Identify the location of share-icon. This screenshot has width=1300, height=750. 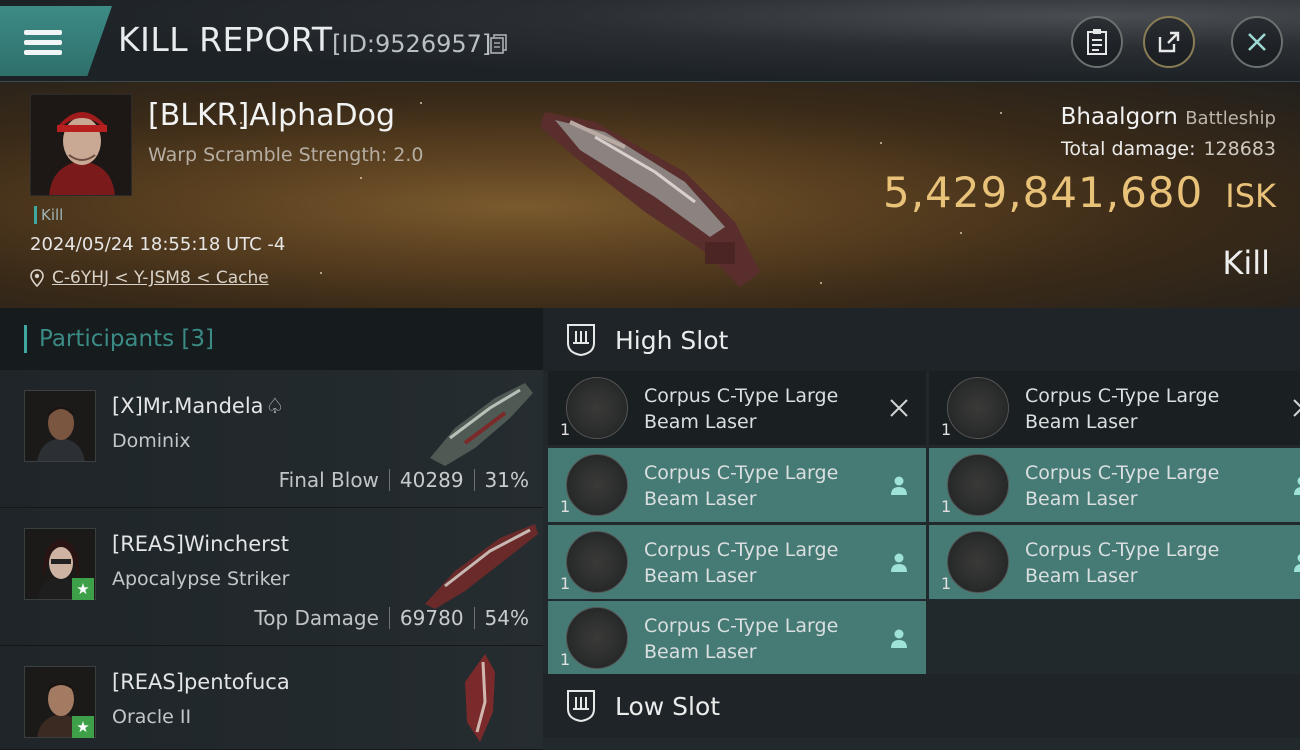
(1169, 42).